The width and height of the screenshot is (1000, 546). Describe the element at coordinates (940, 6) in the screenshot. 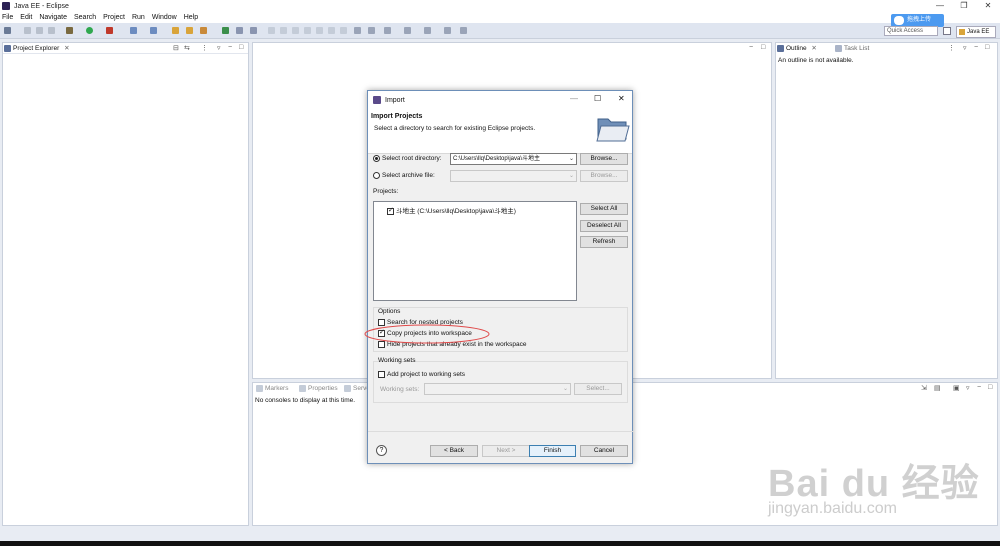

I see `minimize-button: —` at that location.